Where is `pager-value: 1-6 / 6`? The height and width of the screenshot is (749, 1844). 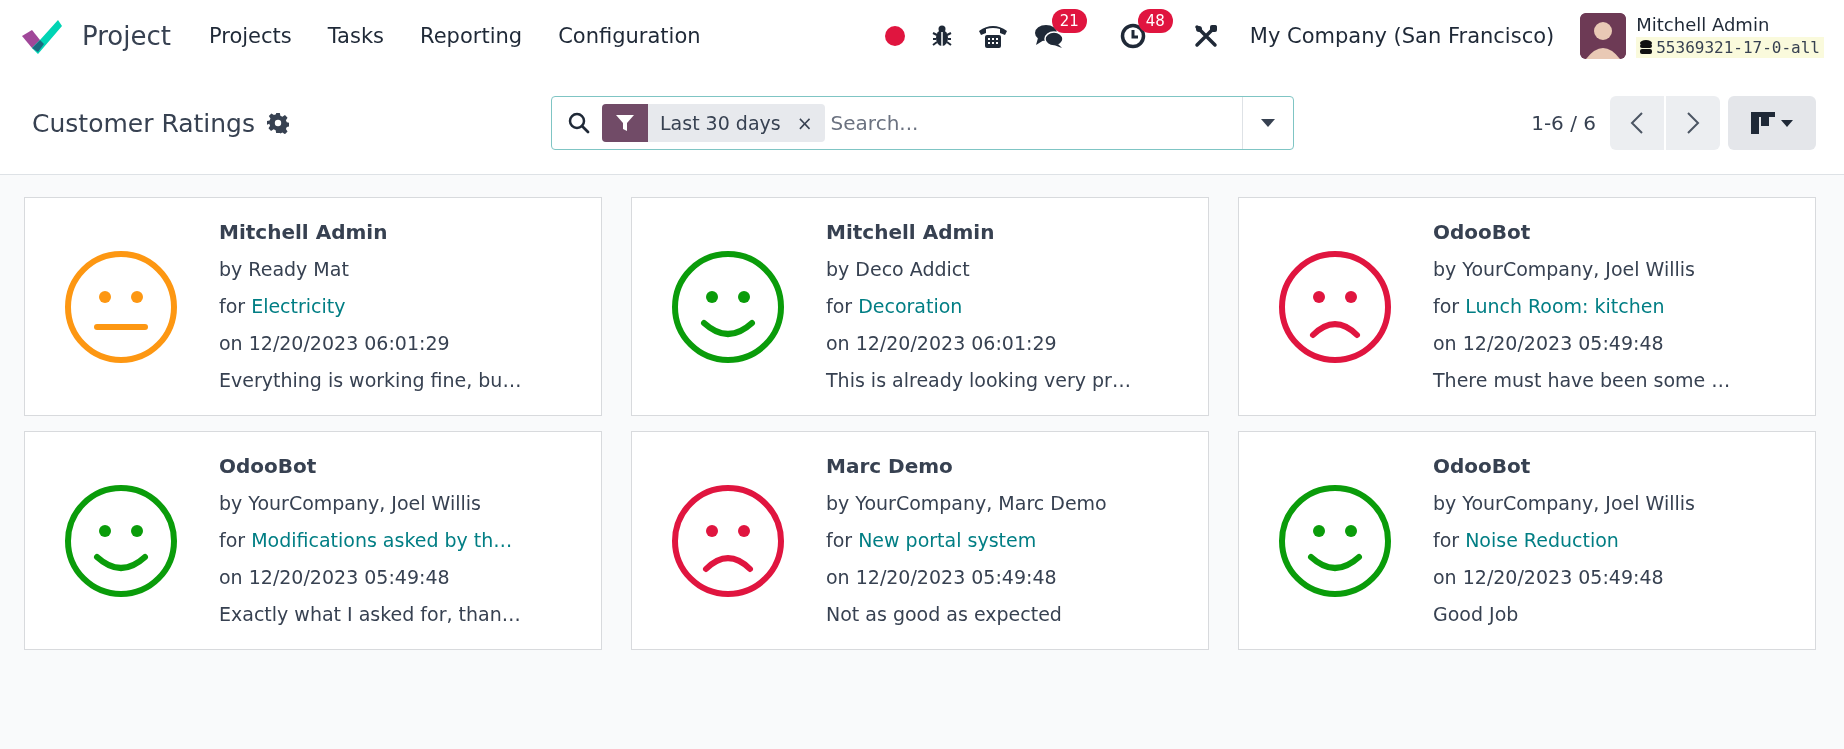
pager-value: 1-6 / 6 is located at coordinates (1563, 123).